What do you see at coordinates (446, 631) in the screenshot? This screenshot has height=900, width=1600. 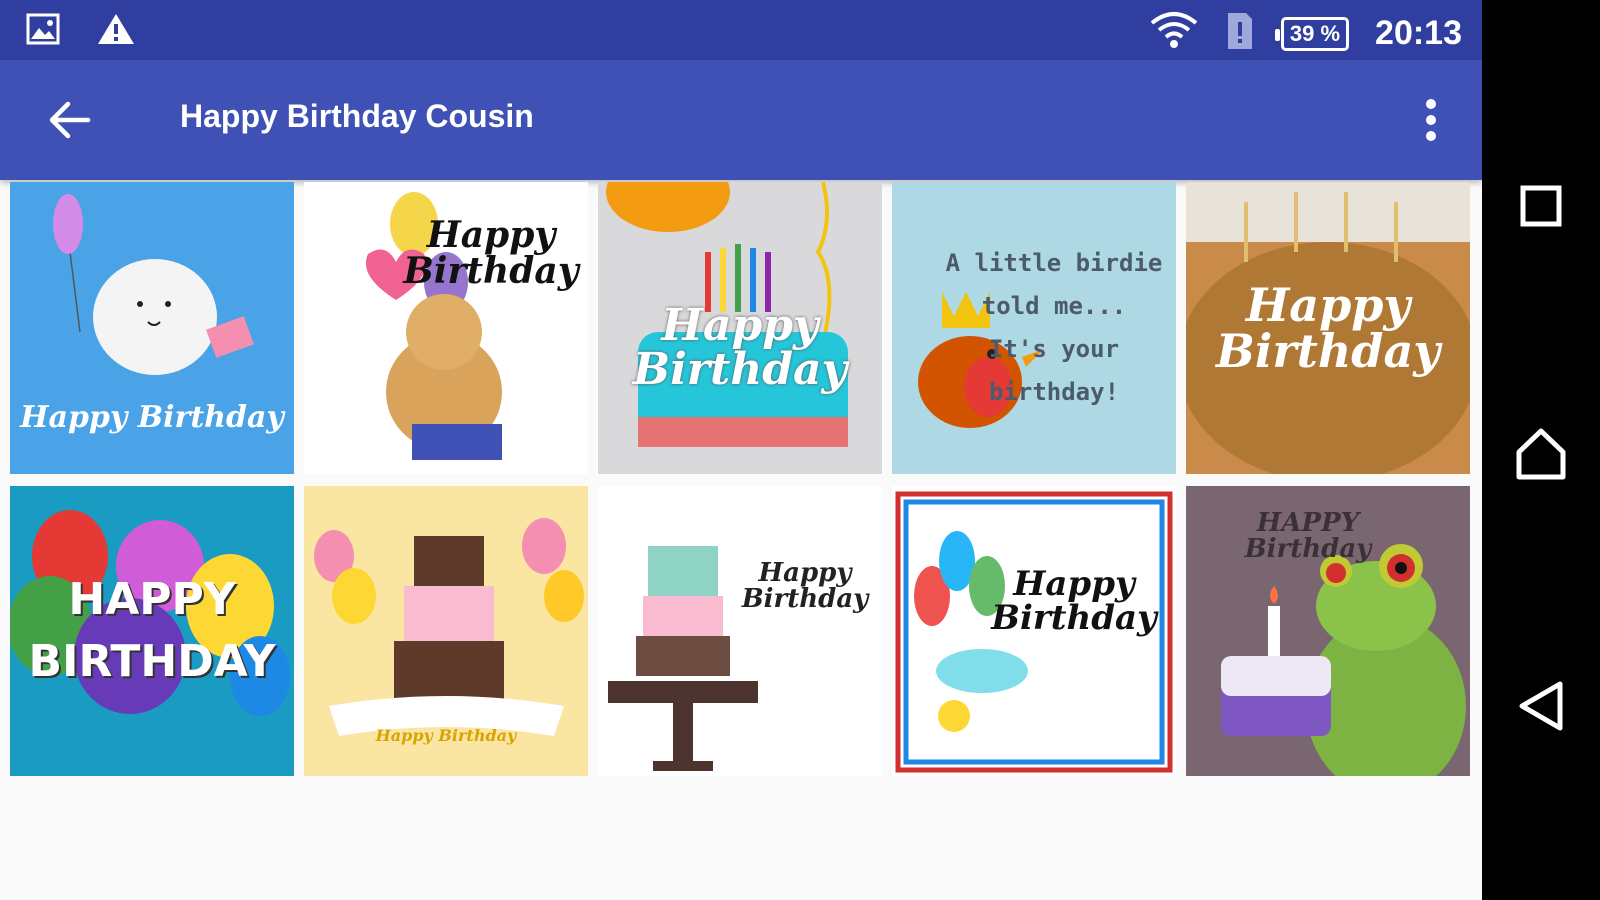 I see `card-tiered-cake: Happy Birthday` at bounding box center [446, 631].